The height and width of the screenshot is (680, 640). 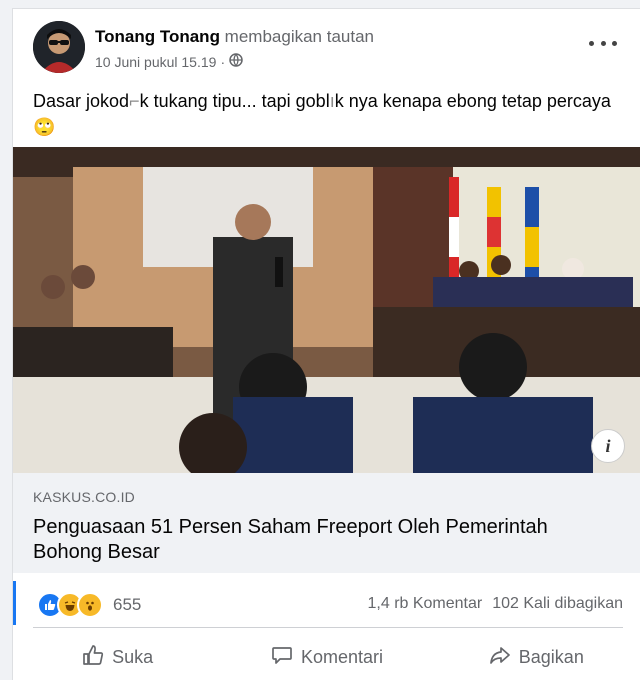 I want to click on link-domain: KASKUS.CO.ID, so click(x=84, y=497).